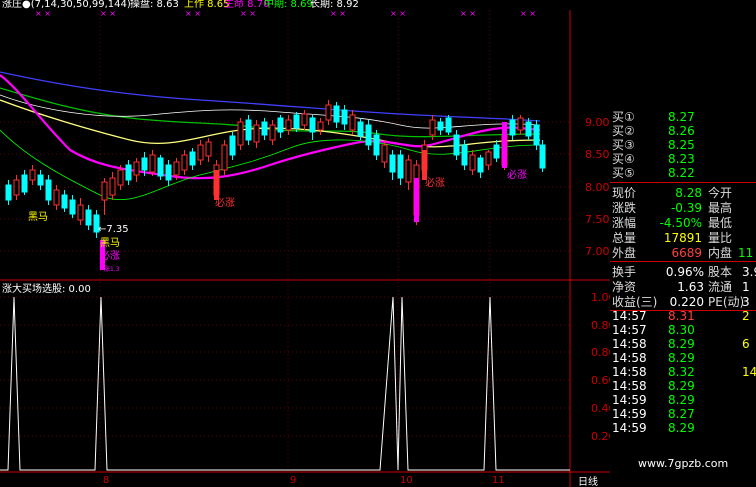  What do you see at coordinates (683, 372) in the screenshot?
I see `tick-row: 14:58 8.32 14` at bounding box center [683, 372].